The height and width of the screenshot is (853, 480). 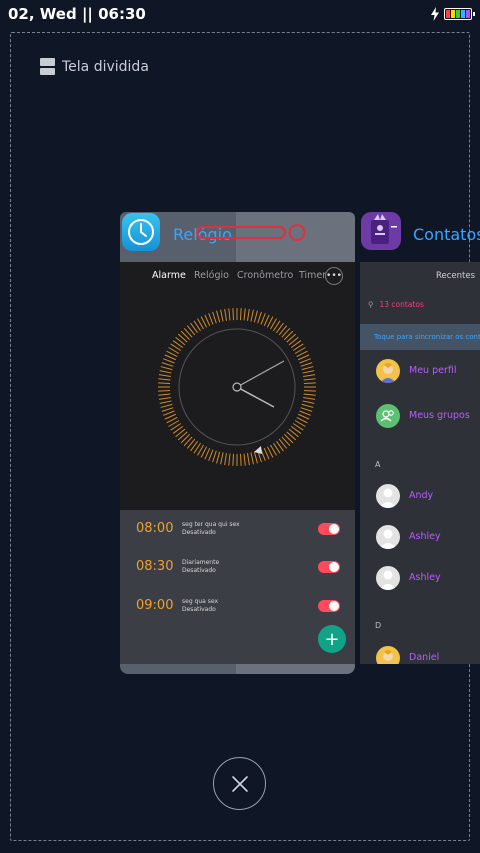 I want to click on tab-alarme: Alarme, so click(x=169, y=275).